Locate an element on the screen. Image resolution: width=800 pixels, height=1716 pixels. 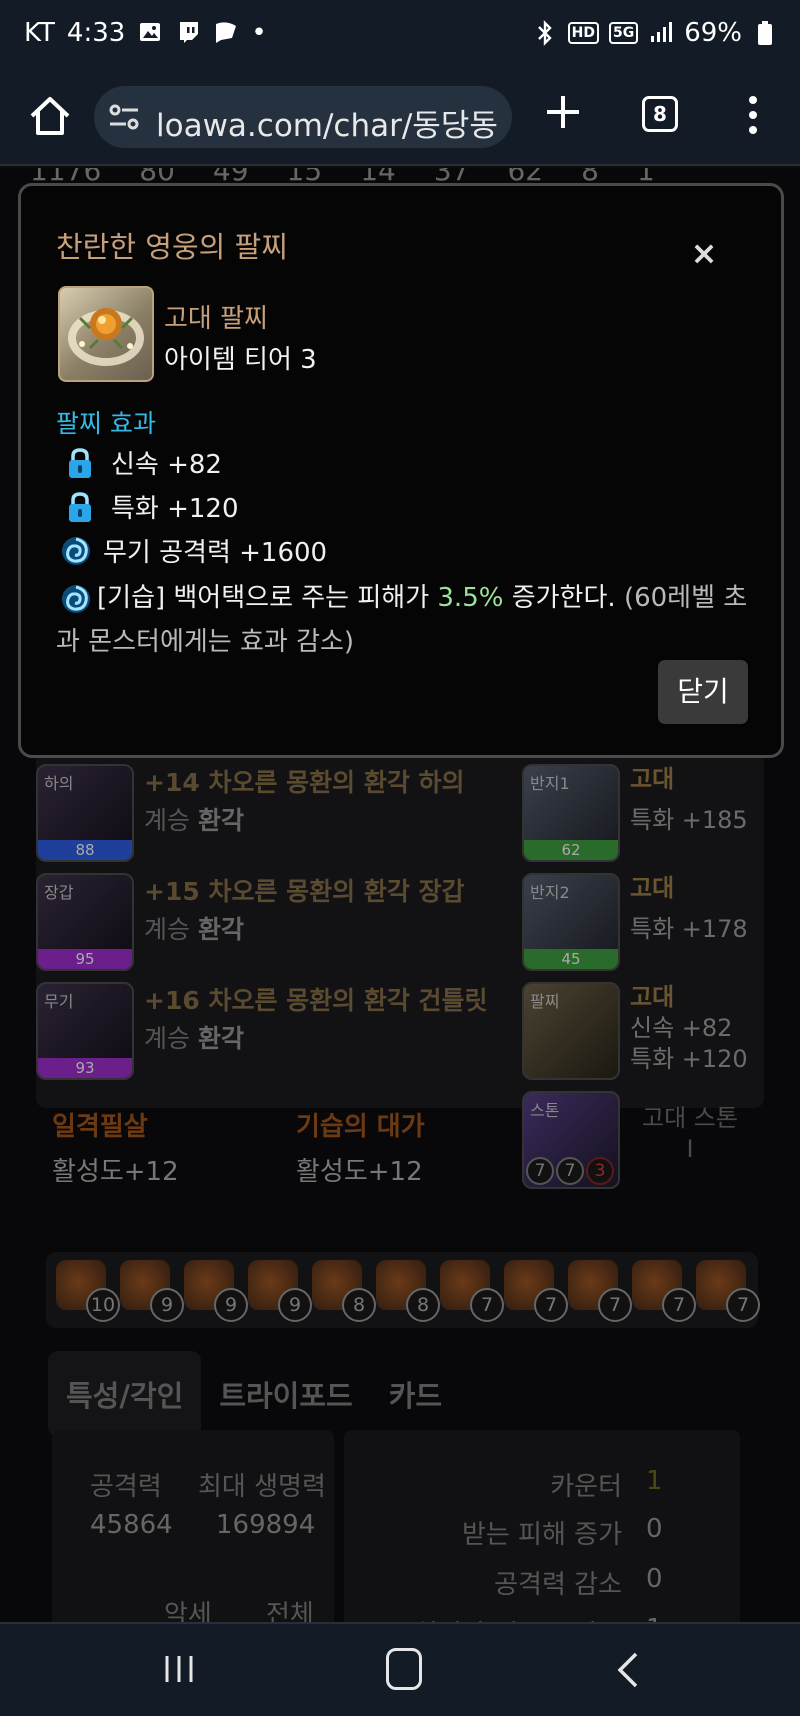
slot-label: 하의 is located at coordinates (59, 783).